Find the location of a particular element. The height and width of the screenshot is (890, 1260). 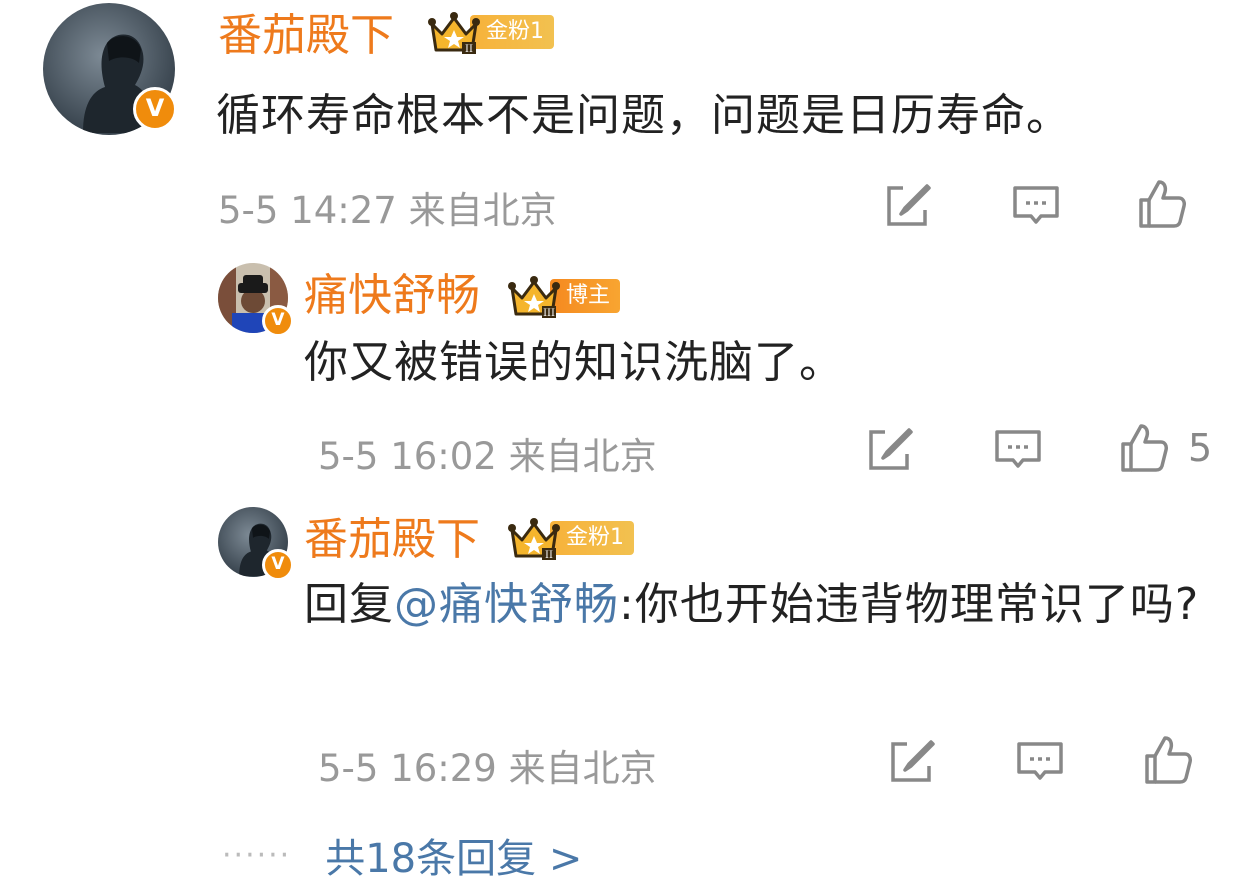

reply-meta: 5-5 16:02 来自北京 is located at coordinates (487, 453).